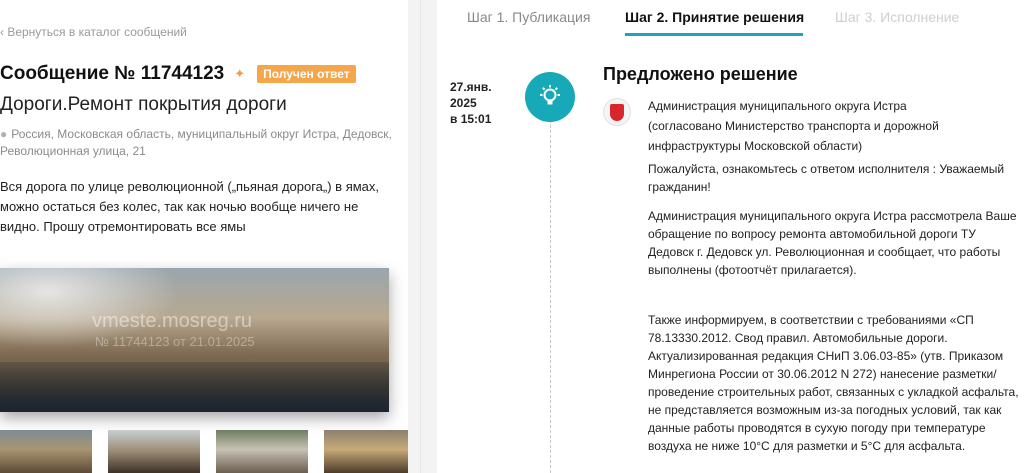  I want to click on active-tab-indicator, so click(714, 34).